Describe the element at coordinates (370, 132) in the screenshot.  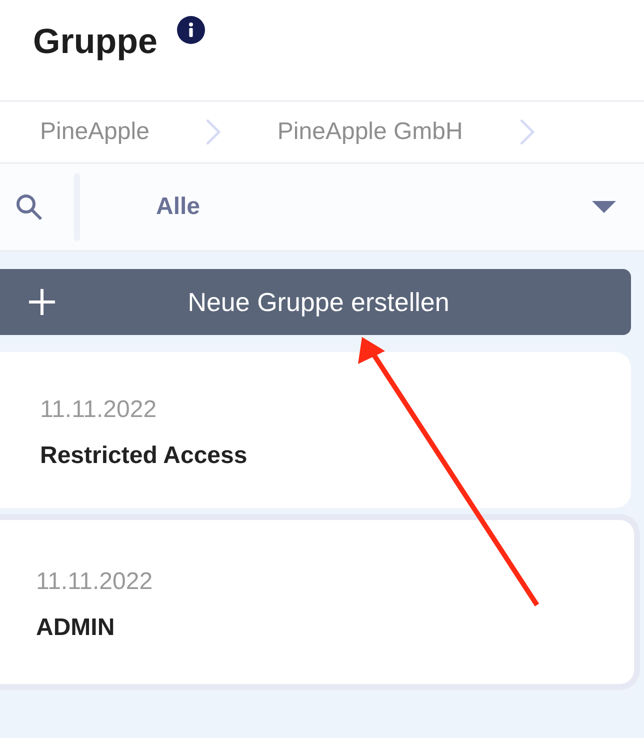
I see `breadcrumb-item: PineApple GmbH` at that location.